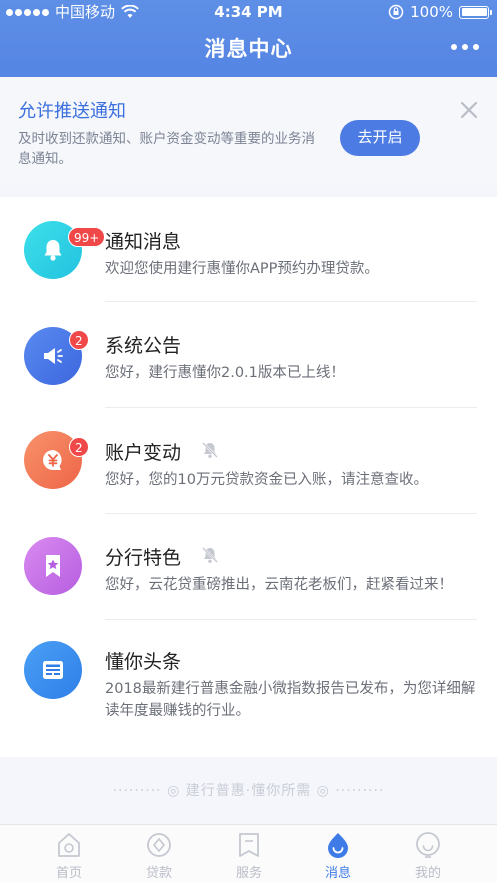 This screenshot has height=883, width=497. What do you see at coordinates (248, 461) in the screenshot?
I see `message-item-account-changes: 2 账户变动 您好，您的10万元贷款资金已入账，请注意查收。` at bounding box center [248, 461].